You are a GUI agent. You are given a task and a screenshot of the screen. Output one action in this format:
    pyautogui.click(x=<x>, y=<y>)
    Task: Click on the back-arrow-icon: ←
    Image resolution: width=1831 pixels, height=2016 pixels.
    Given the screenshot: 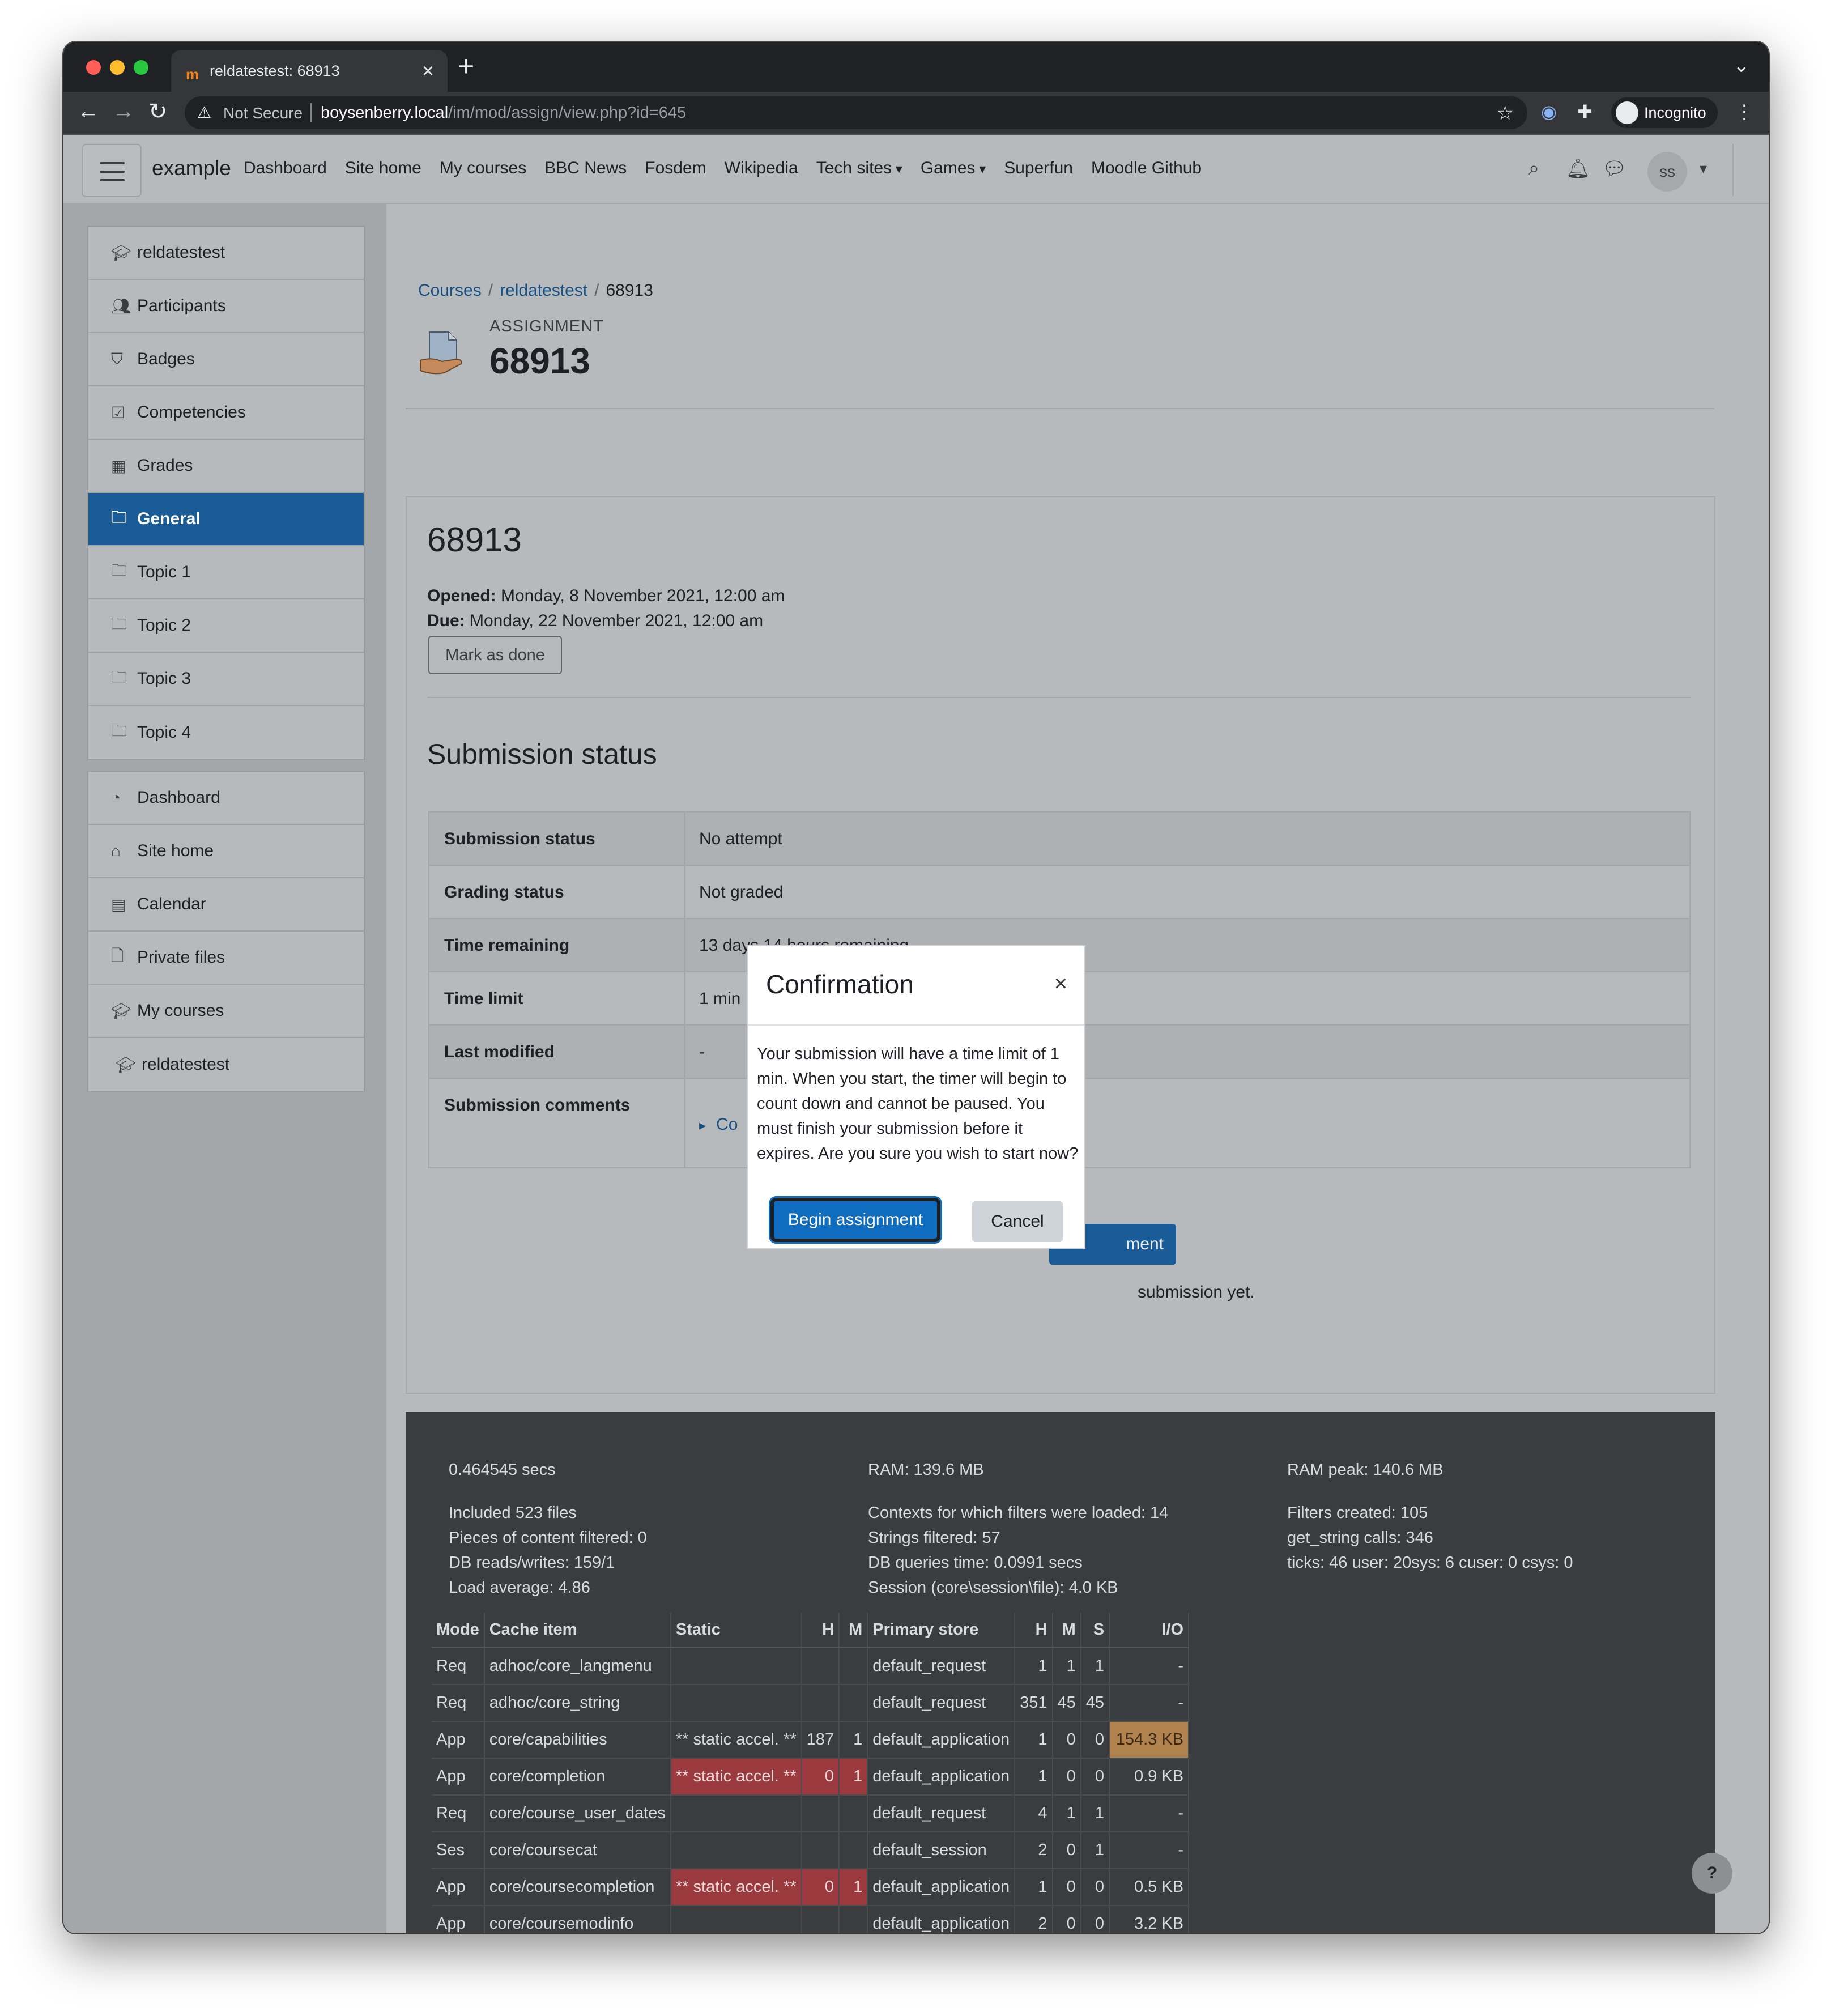 What is the action you would take?
    pyautogui.click(x=88, y=111)
    